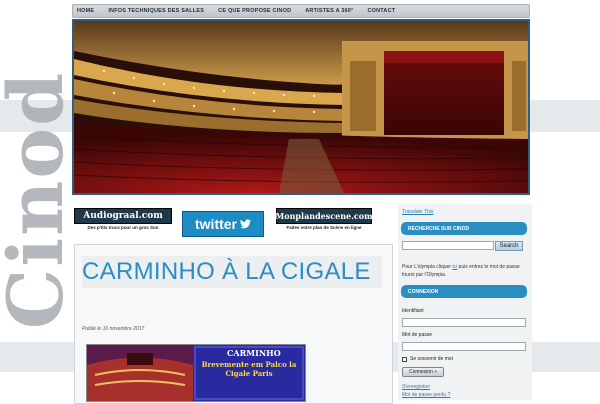 The width and height of the screenshot is (600, 404). Describe the element at coordinates (123, 216) in the screenshot. I see `audiograal-logo-box: Audiograal.com` at that location.